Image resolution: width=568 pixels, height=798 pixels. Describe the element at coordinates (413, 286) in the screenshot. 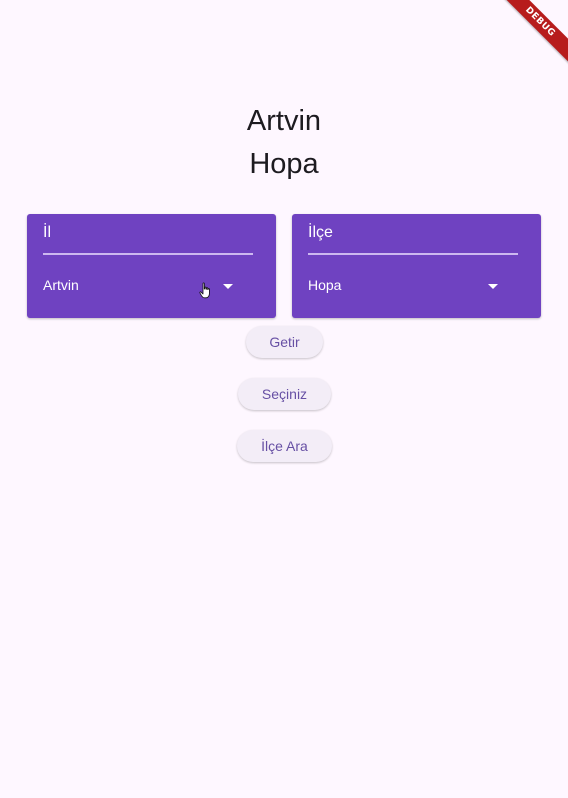

I see `ilce-dropdown: Hopa` at that location.